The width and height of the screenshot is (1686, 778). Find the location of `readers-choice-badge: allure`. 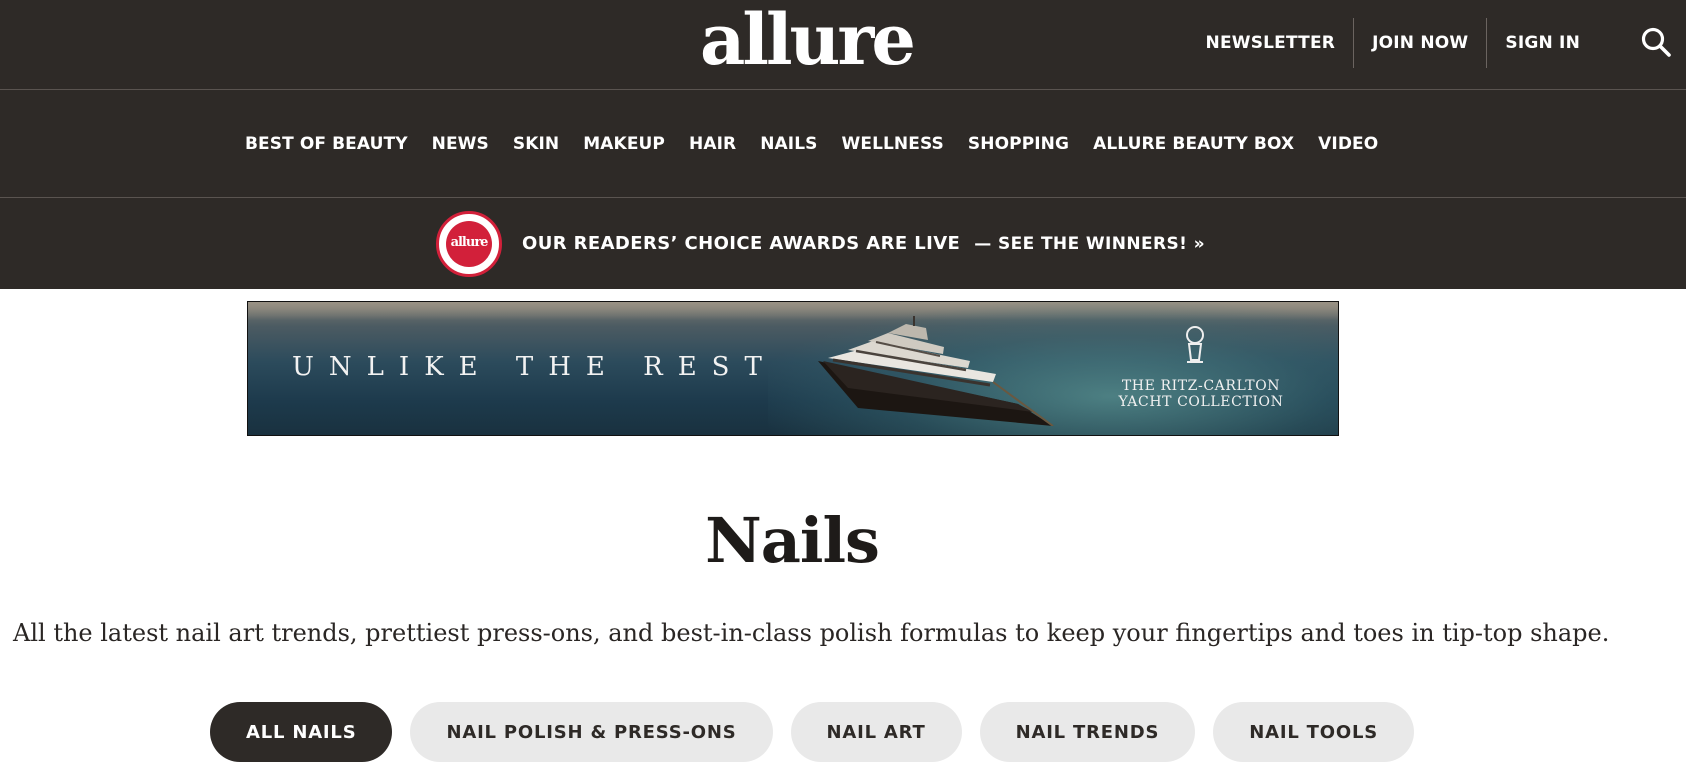

readers-choice-badge: allure is located at coordinates (469, 244).